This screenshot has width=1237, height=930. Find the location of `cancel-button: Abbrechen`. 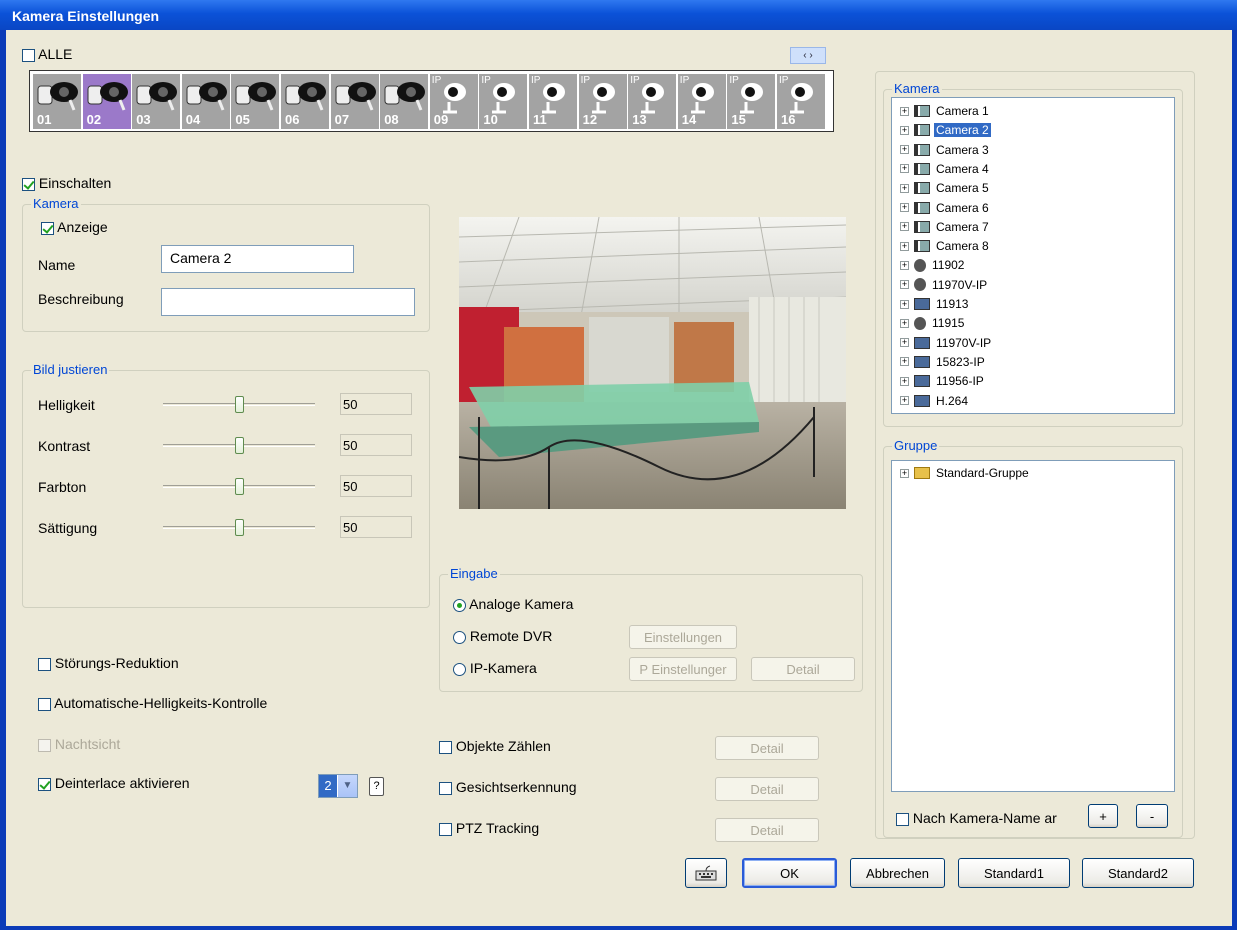

cancel-button: Abbrechen is located at coordinates (897, 873).